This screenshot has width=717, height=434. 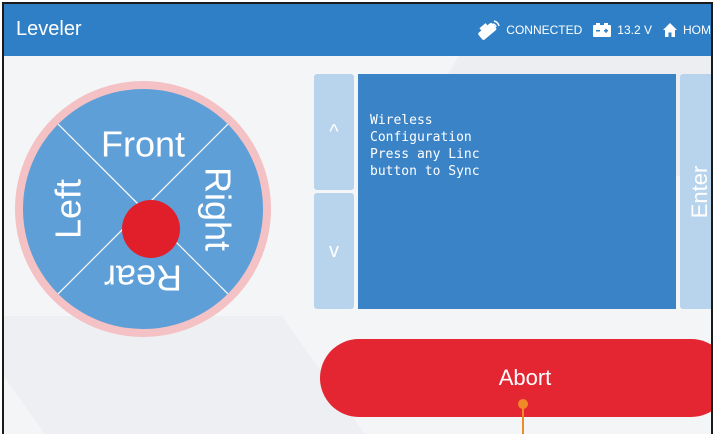 I want to click on up-arrow-icon: ^, so click(x=334, y=131).